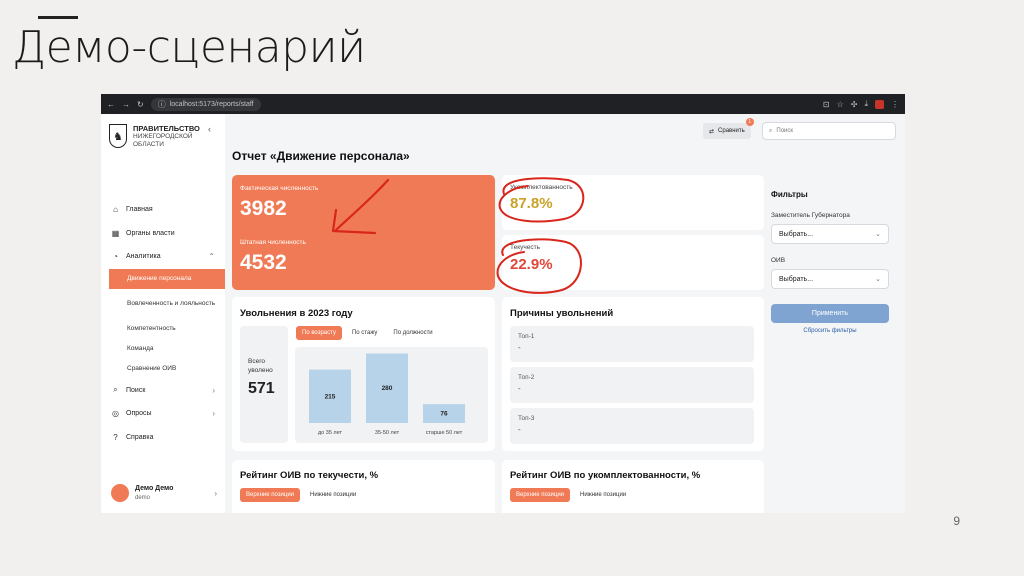 The width and height of the screenshot is (1024, 576). What do you see at coordinates (140, 104) in the screenshot?
I see `reload-icon: ↻` at bounding box center [140, 104].